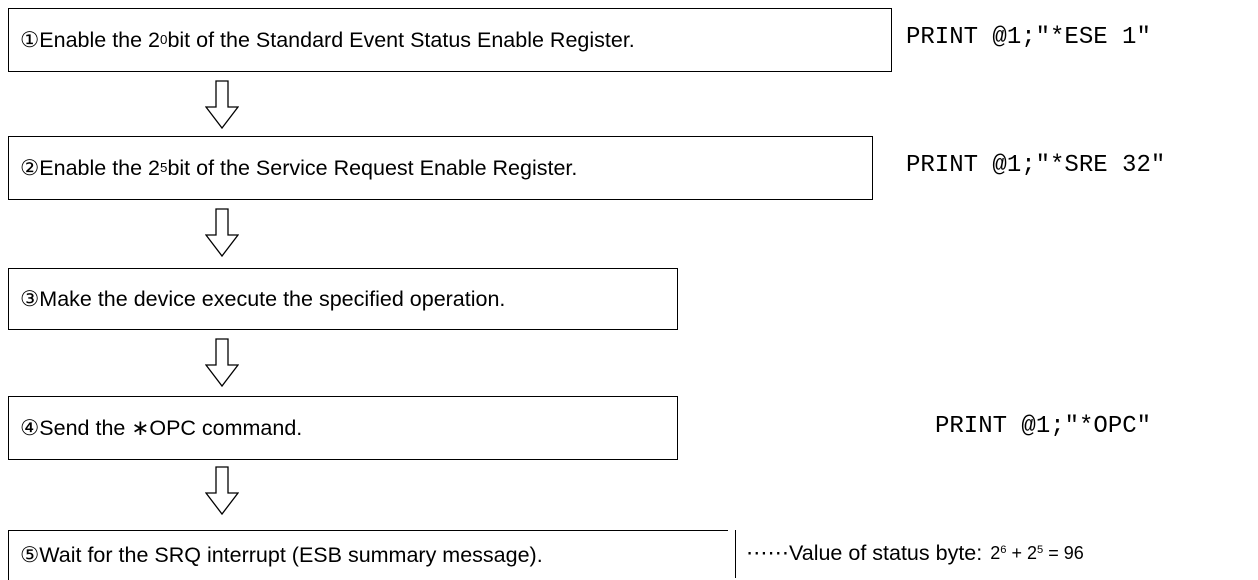 This screenshot has height=580, width=1258. Describe the element at coordinates (1036, 165) in the screenshot. I see `step-2-command: PRINT @1;"*SRE 32"` at that location.